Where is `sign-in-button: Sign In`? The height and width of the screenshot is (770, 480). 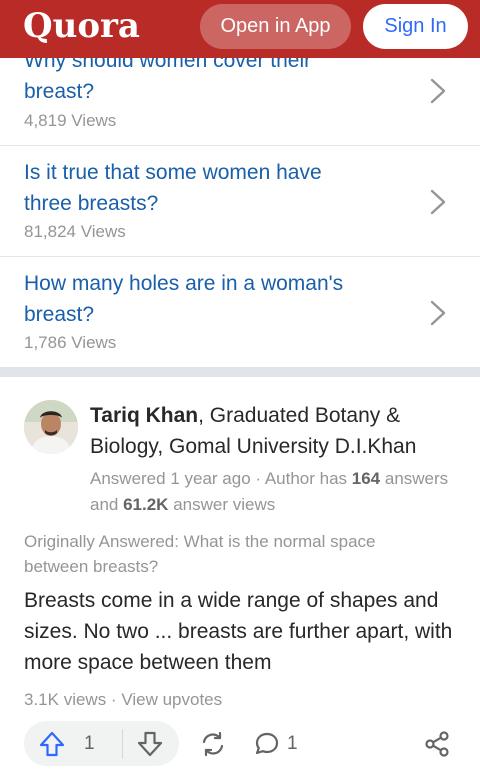
sign-in-button: Sign In is located at coordinates (415, 26).